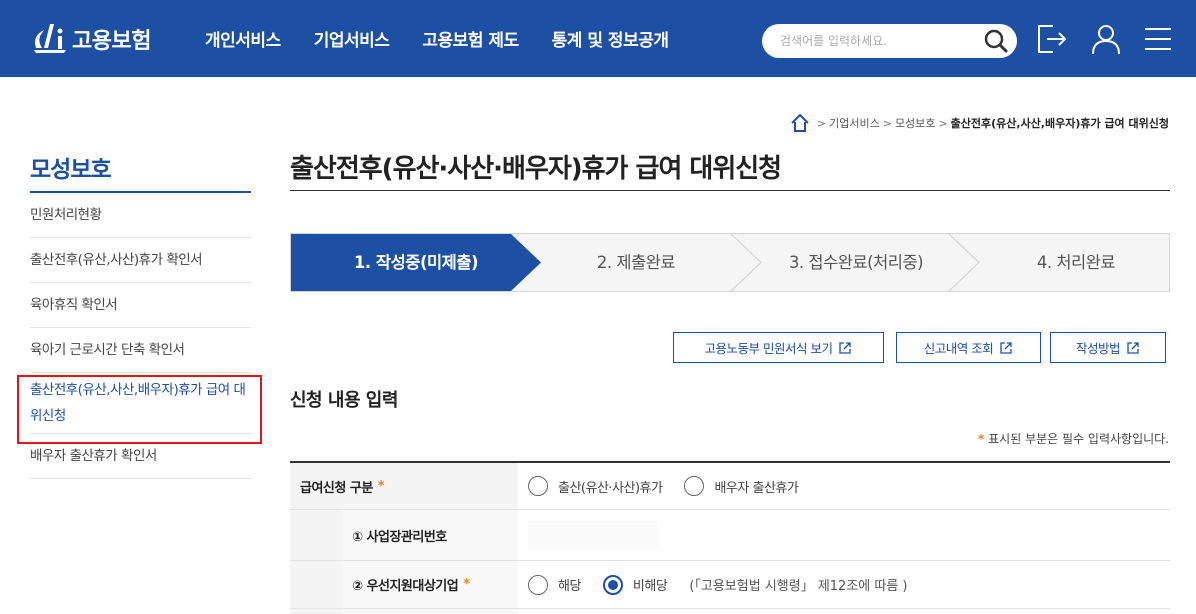 The height and width of the screenshot is (614, 1196). What do you see at coordinates (756, 486) in the screenshot?
I see `radio-spouse-leave-label: 배우자 출산휴가` at bounding box center [756, 486].